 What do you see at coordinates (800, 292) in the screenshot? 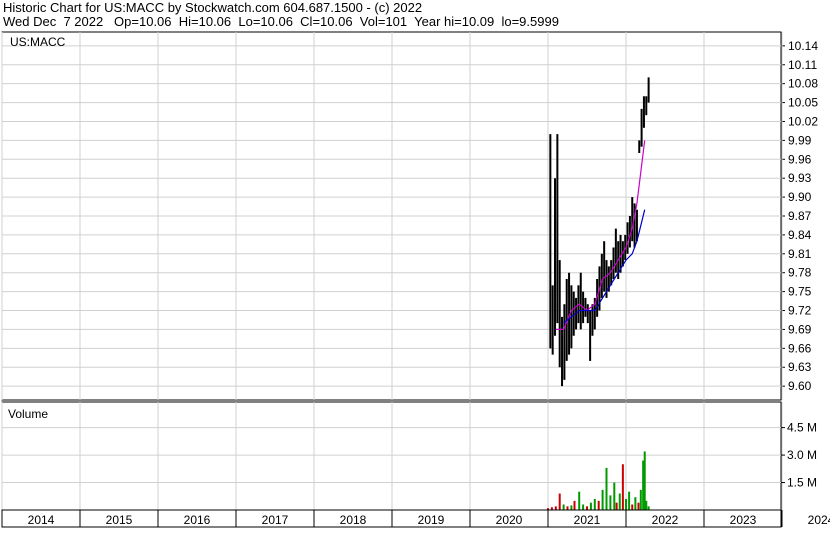
I see `price-tick-label: 9.75` at bounding box center [800, 292].